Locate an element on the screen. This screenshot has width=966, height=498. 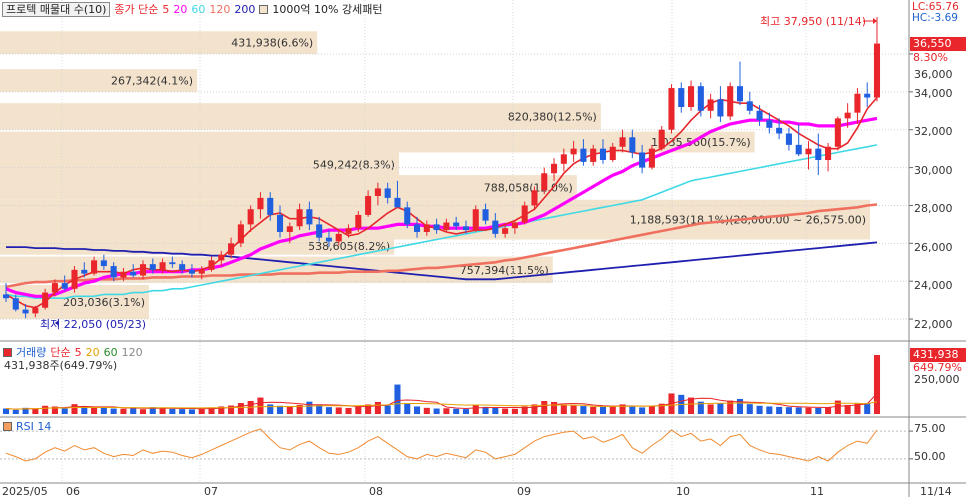
rsi-axis-tick: 75.00 is located at coordinates (930, 428).